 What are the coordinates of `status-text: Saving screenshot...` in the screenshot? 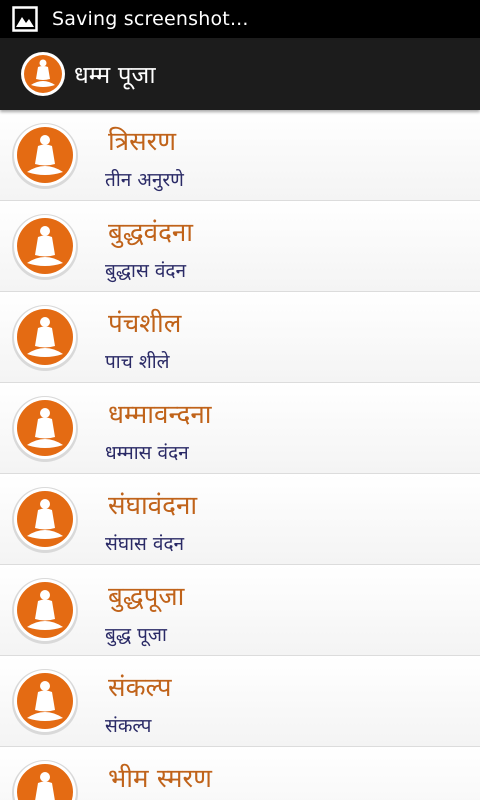 It's located at (150, 19).